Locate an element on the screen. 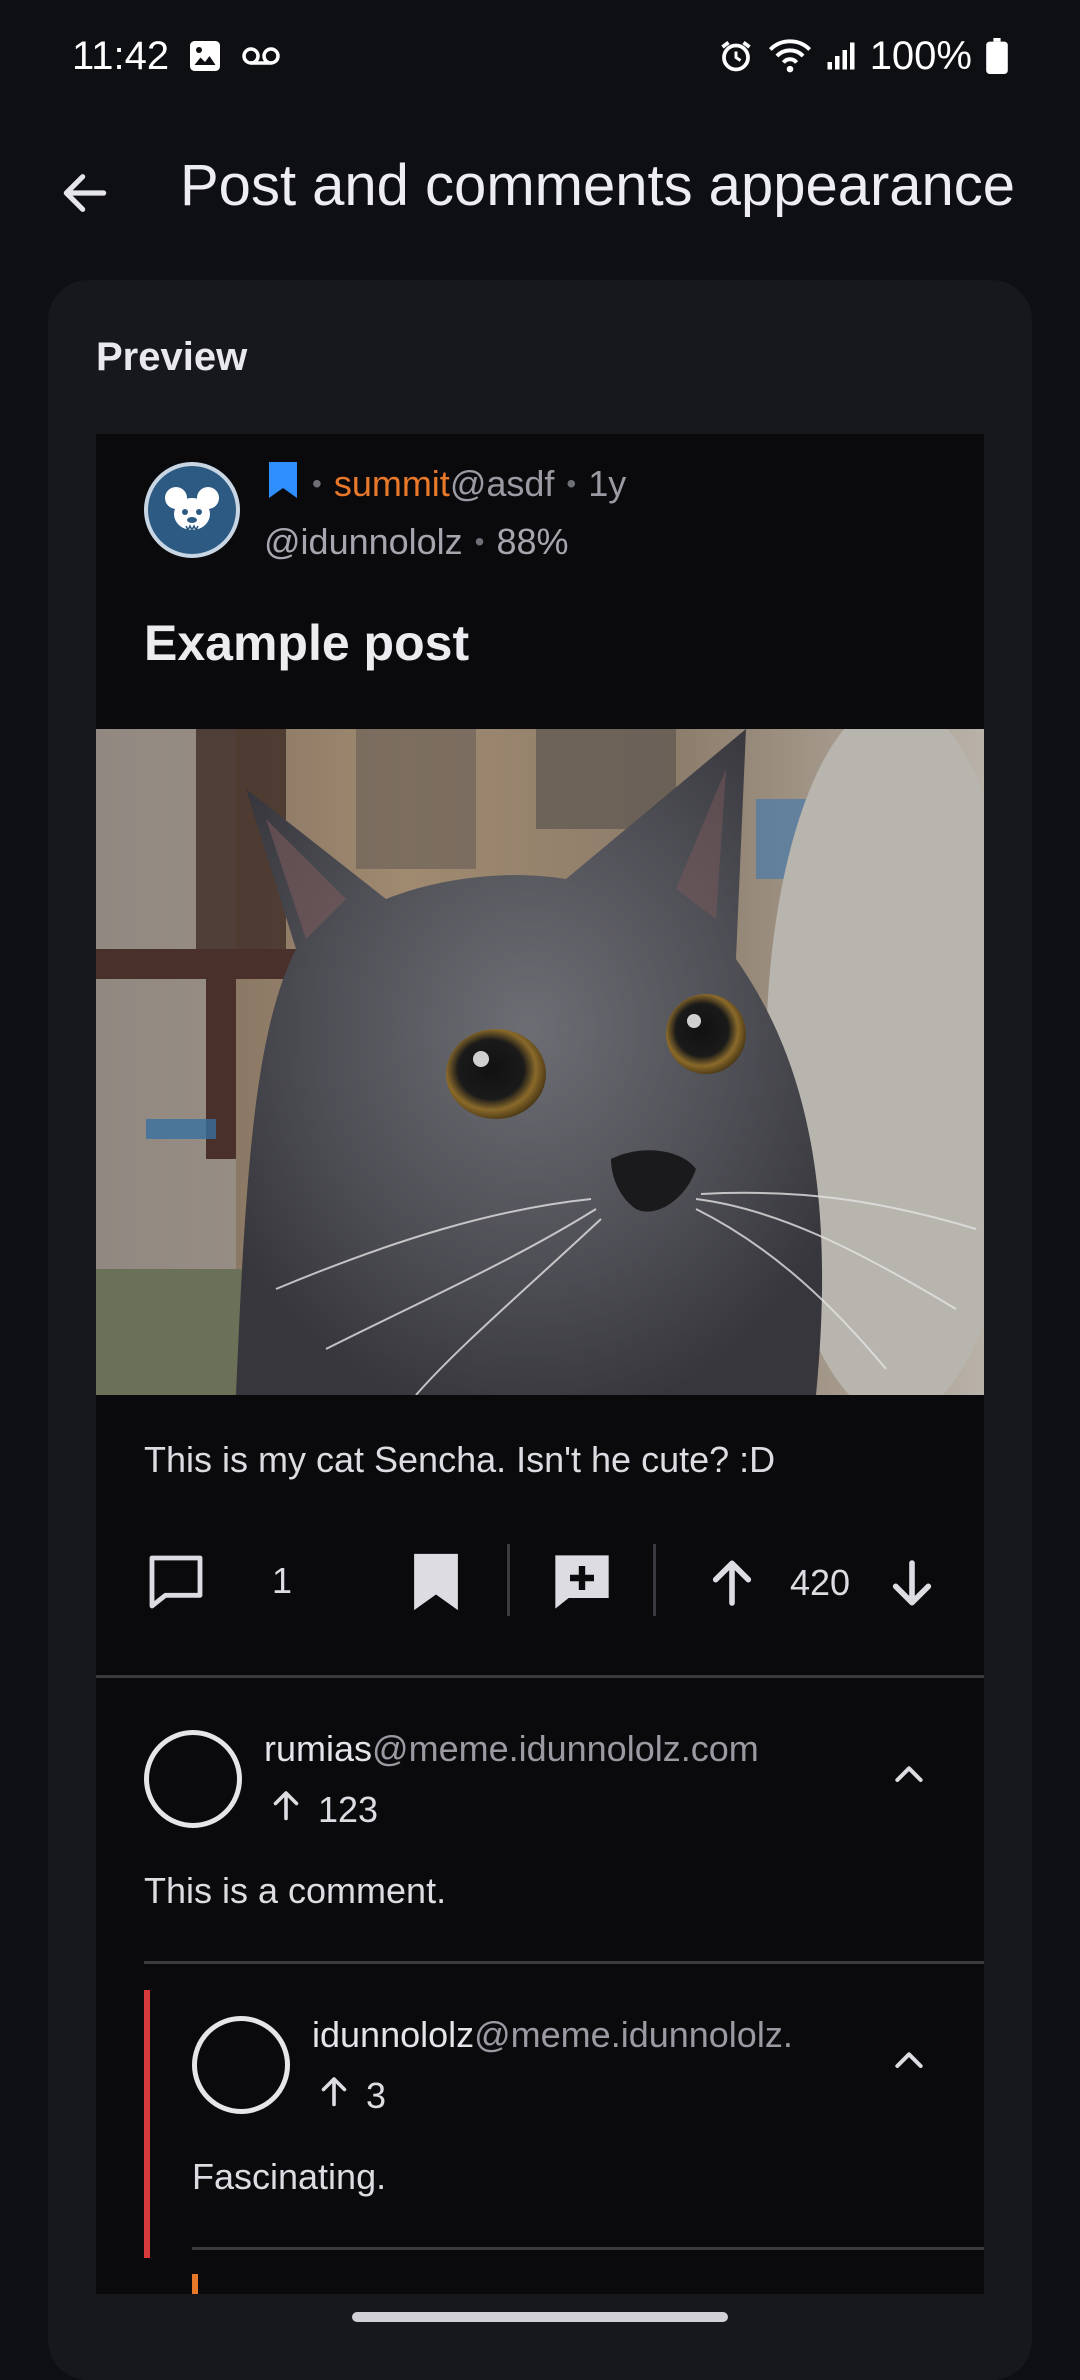 Image resolution: width=1080 pixels, height=2380 pixels. post-title: Example post is located at coordinates (306, 643).